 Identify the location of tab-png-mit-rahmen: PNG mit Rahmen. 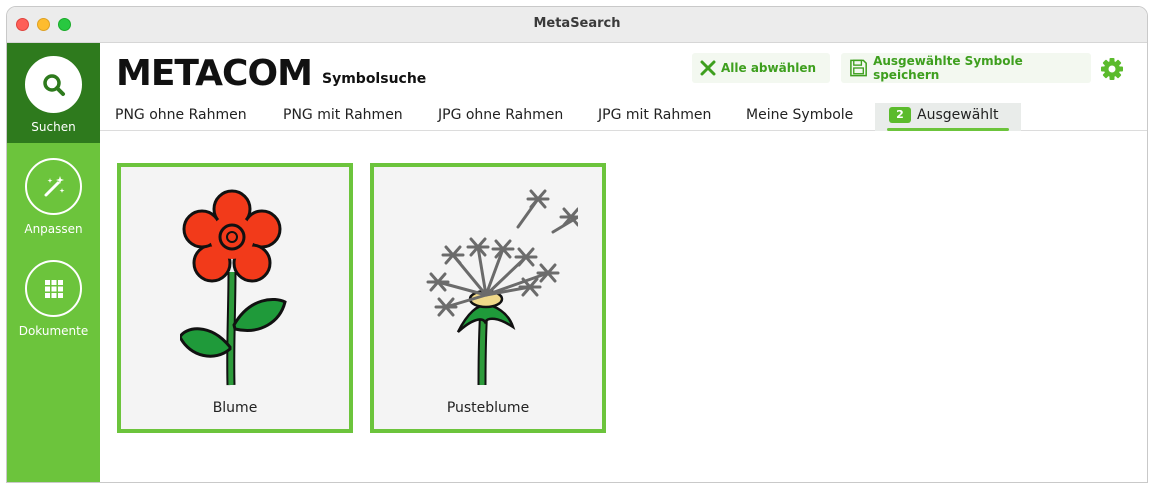
(343, 117).